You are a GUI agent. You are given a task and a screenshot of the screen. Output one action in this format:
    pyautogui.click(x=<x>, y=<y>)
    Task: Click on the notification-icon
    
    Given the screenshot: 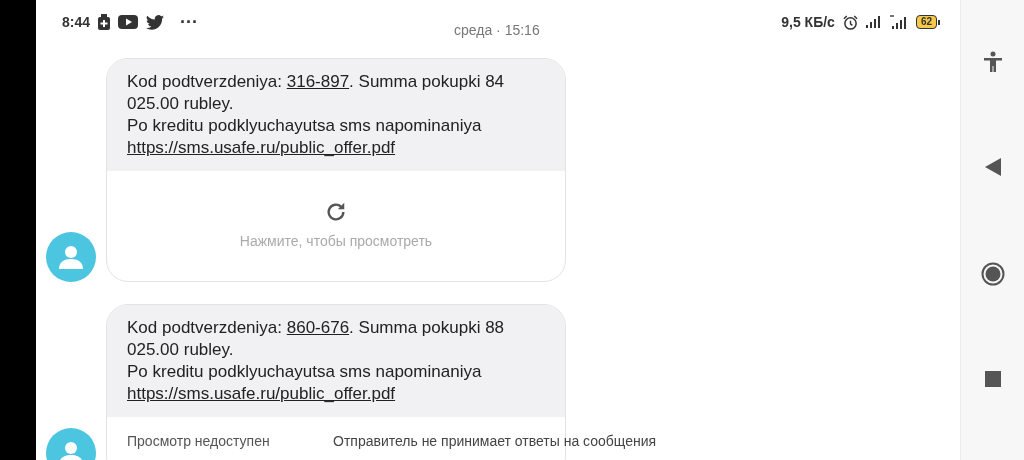 What is the action you would take?
    pyautogui.click(x=104, y=22)
    